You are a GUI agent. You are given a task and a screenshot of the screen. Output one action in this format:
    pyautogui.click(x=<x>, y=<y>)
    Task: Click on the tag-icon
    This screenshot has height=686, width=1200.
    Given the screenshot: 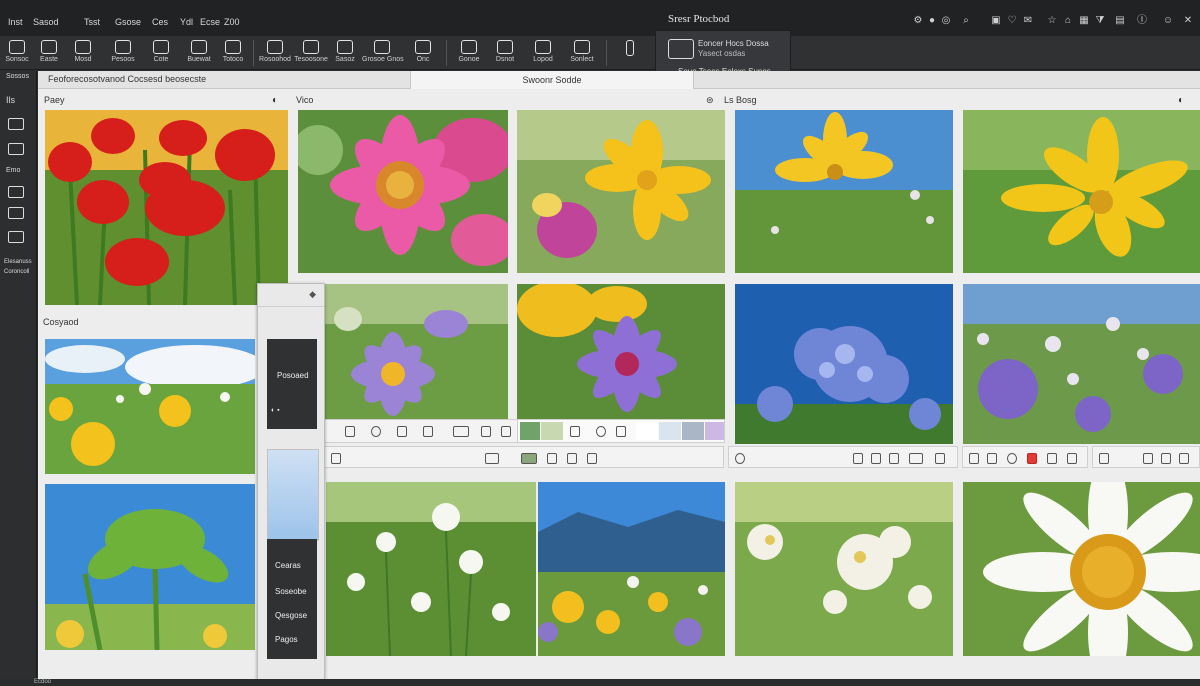 What is the action you would take?
    pyautogui.click(x=552, y=458)
    